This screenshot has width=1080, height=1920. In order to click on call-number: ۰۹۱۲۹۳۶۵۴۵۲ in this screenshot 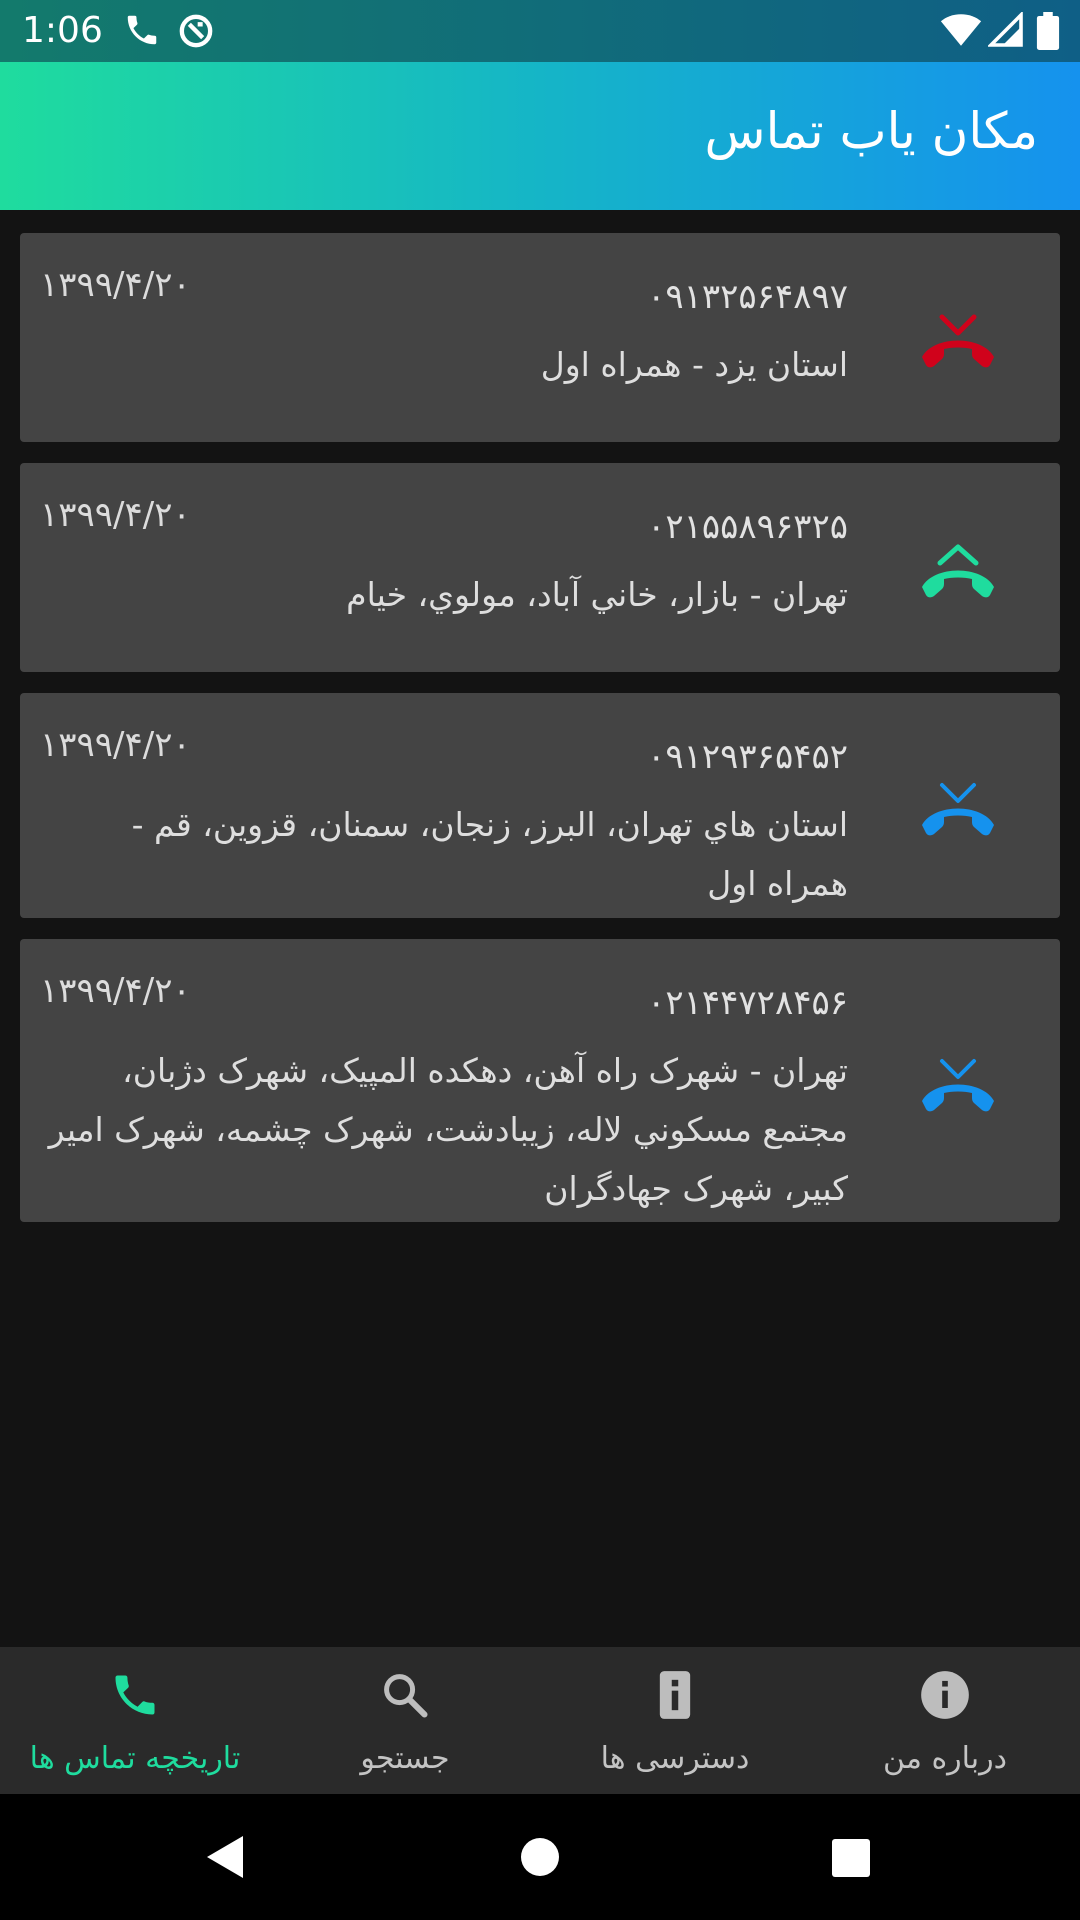, I will do `click(747, 757)`.